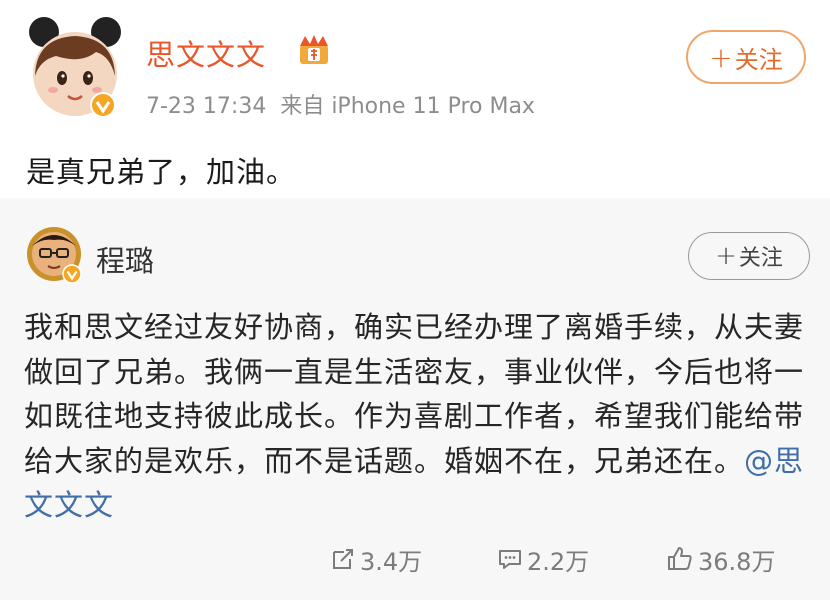 The image size is (830, 600). I want to click on comment-count: 2.2万, so click(558, 561).